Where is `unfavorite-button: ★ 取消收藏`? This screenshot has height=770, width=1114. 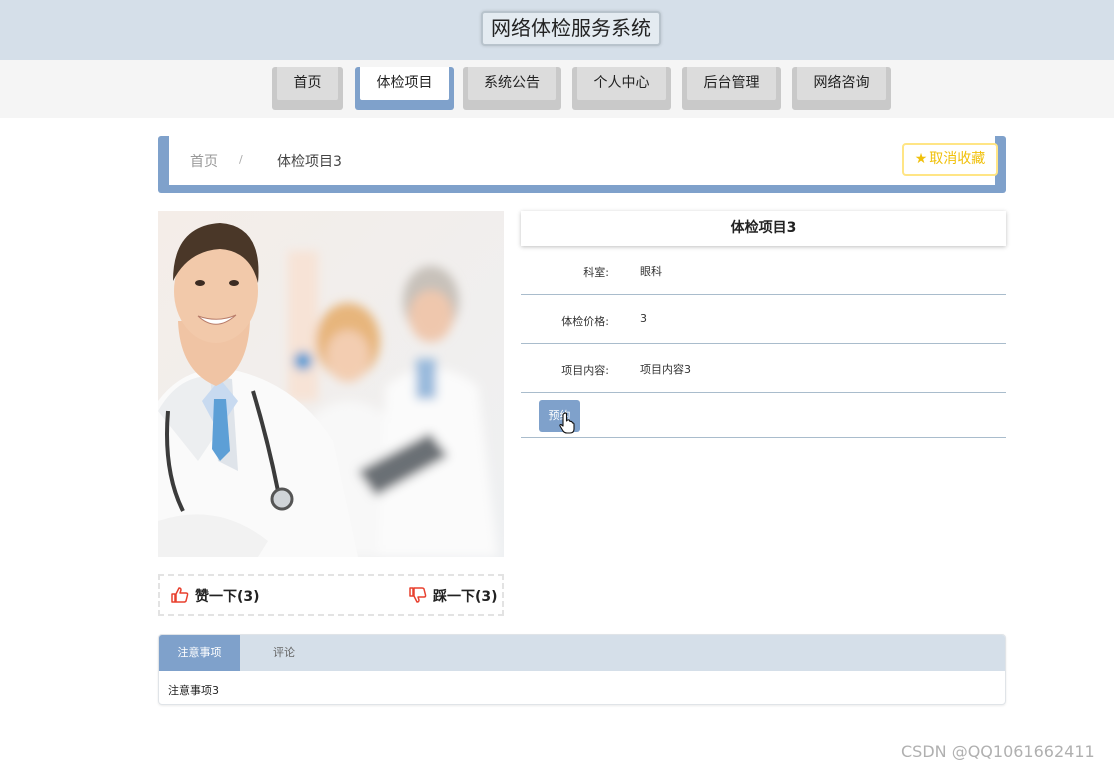 unfavorite-button: ★ 取消收藏 is located at coordinates (950, 159).